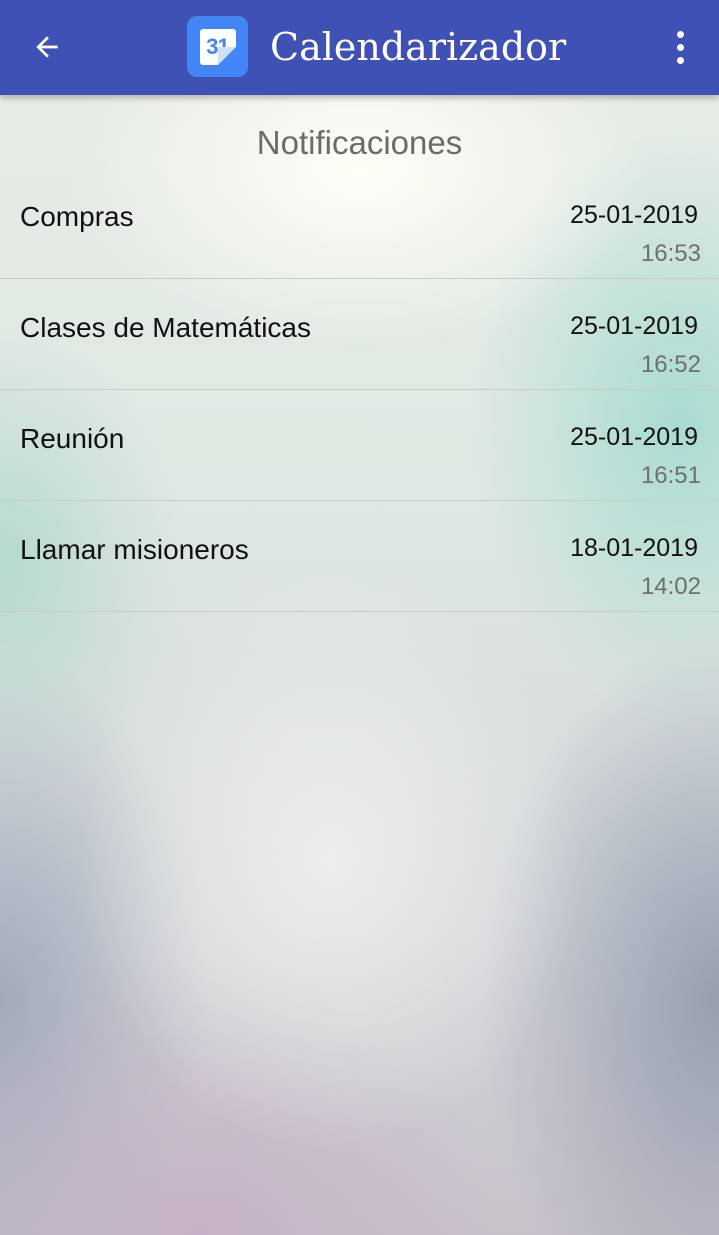  Describe the element at coordinates (670, 586) in the screenshot. I see `notification-time: 14:02` at that location.